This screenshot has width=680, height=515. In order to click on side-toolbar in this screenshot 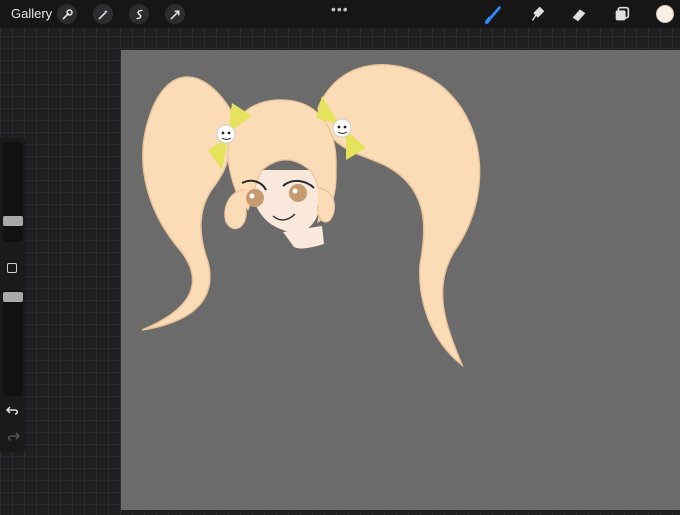, I will do `click(13, 295)`.